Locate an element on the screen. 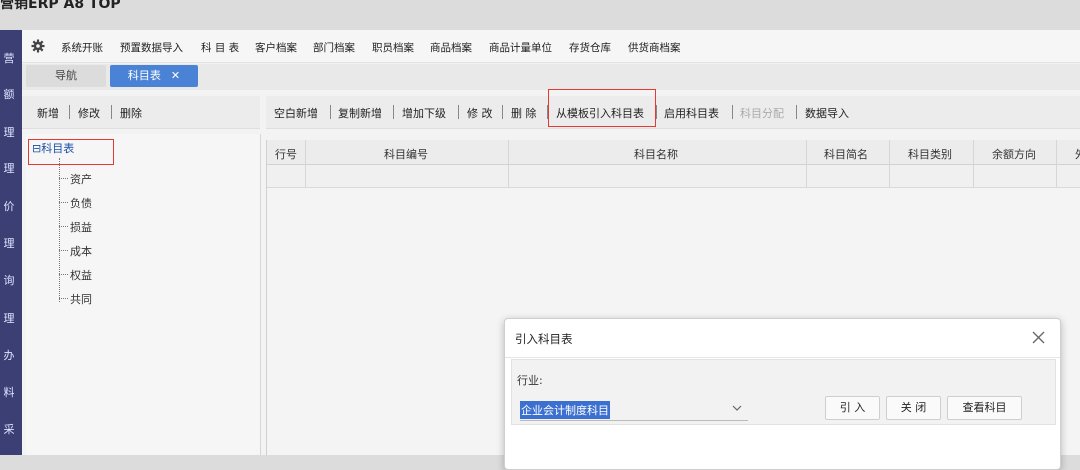  app-title: 营销ERP A8 TOP is located at coordinates (60, 6).